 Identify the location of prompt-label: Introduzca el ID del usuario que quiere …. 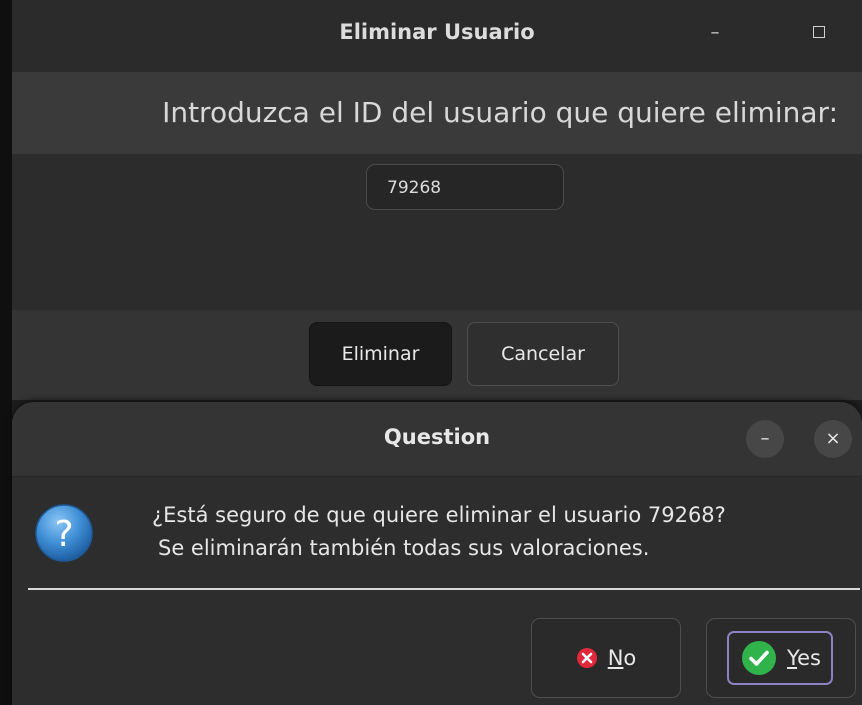
(500, 112).